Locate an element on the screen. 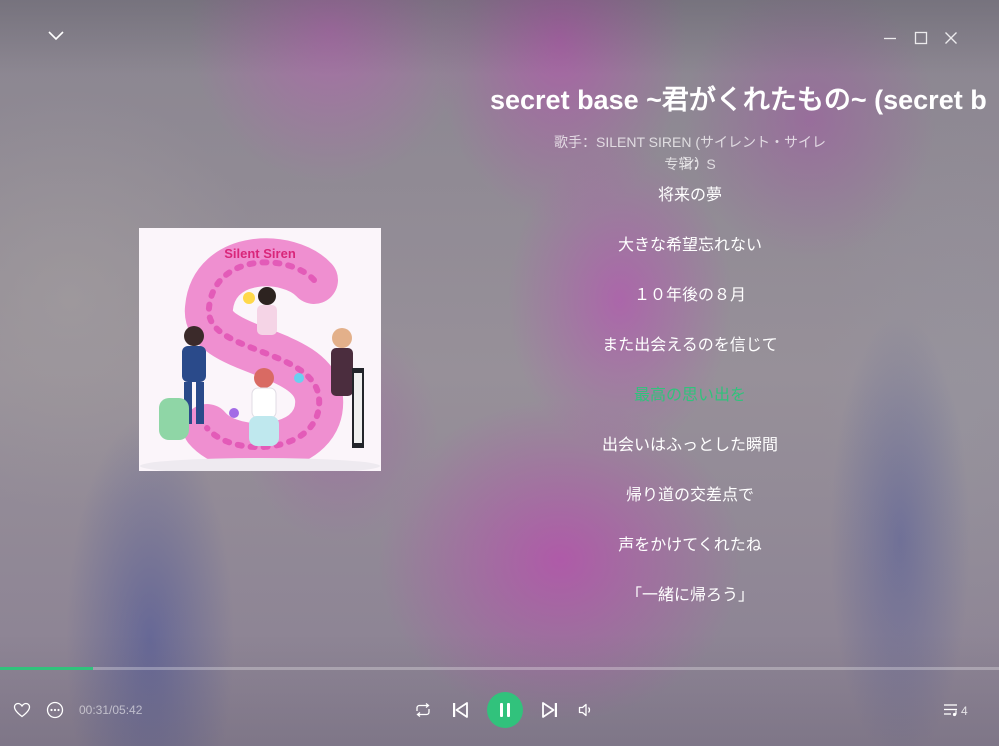 This screenshot has height=746, width=999. minimize-icon is located at coordinates (890, 38).